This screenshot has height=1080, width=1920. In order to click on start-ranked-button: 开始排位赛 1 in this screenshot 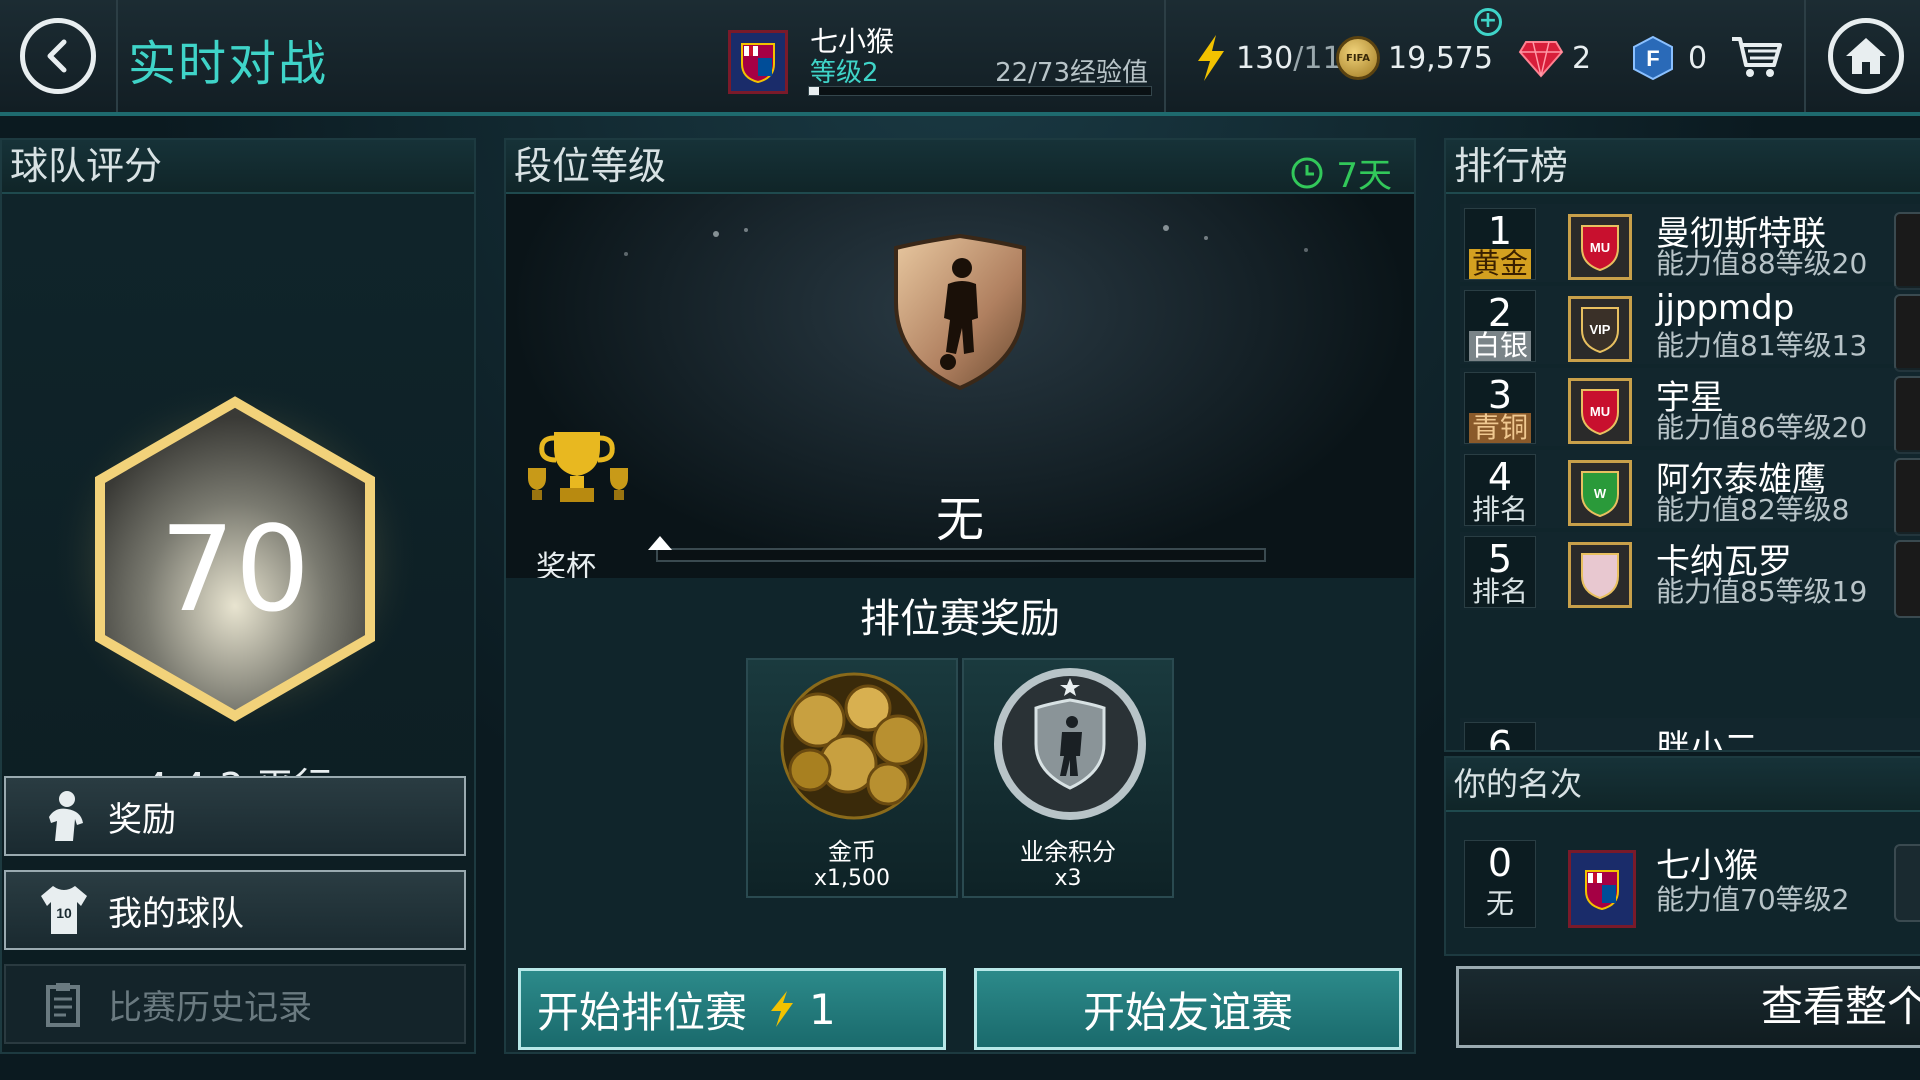, I will do `click(732, 1009)`.